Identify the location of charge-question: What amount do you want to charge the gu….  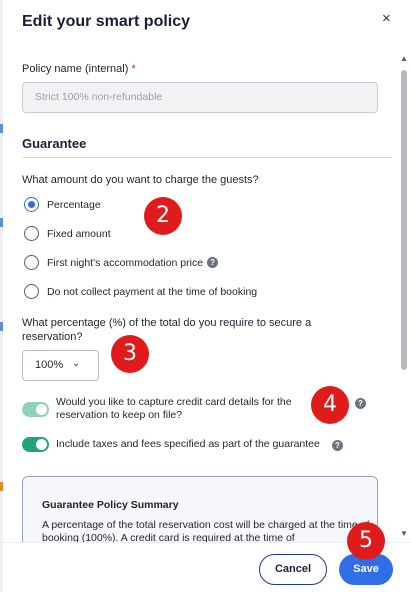
(140, 180).